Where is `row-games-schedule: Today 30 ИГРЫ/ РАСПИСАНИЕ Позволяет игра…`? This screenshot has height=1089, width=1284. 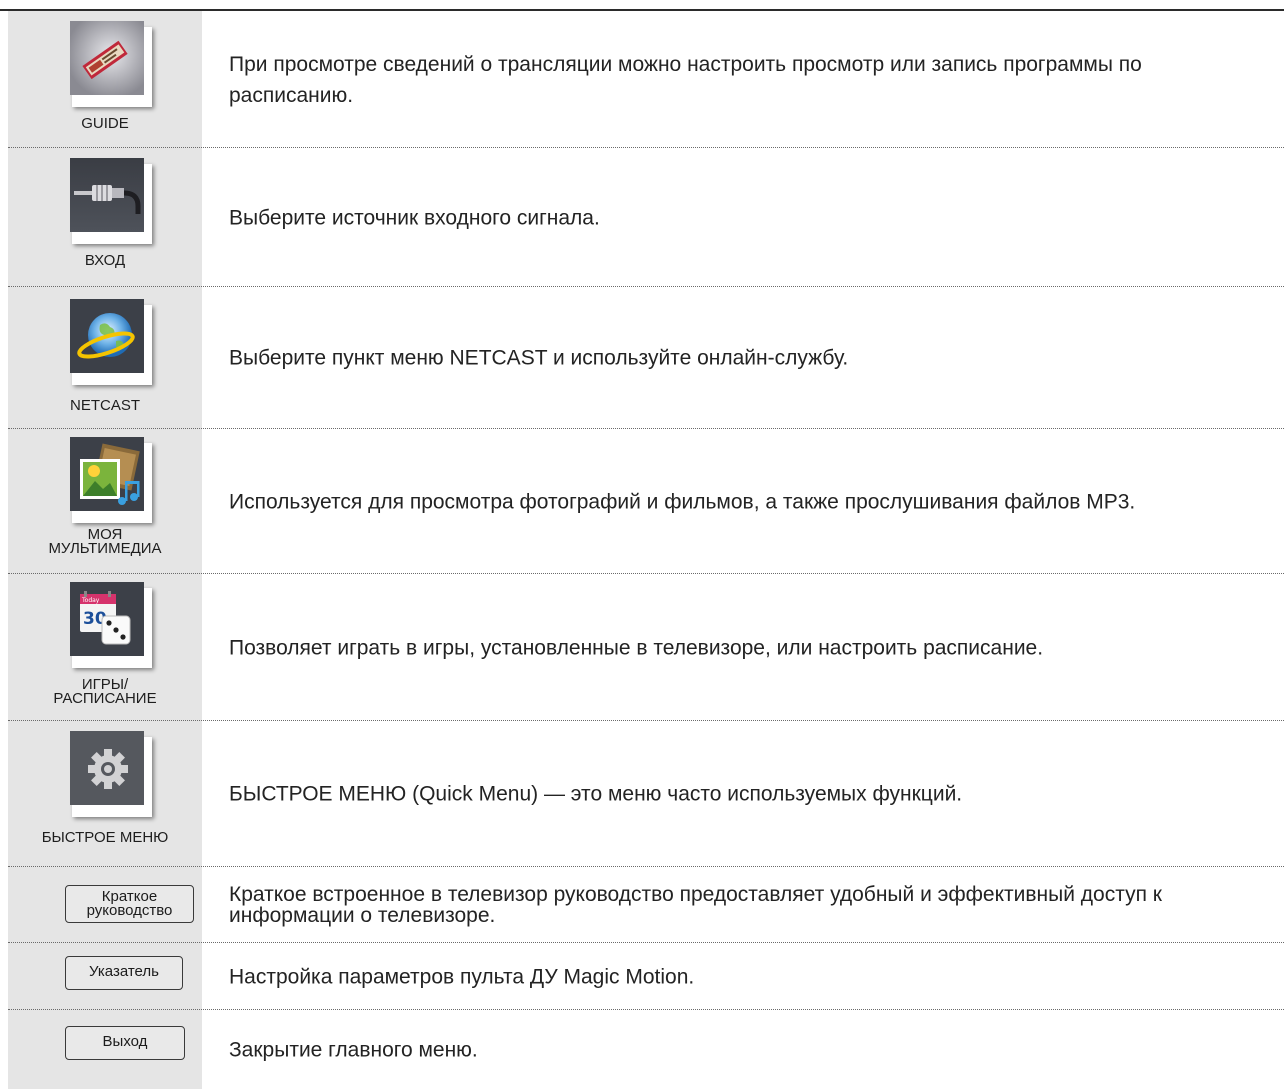 row-games-schedule: Today 30 ИГРЫ/ РАСПИСАНИЕ Позволяет игра… is located at coordinates (646, 647).